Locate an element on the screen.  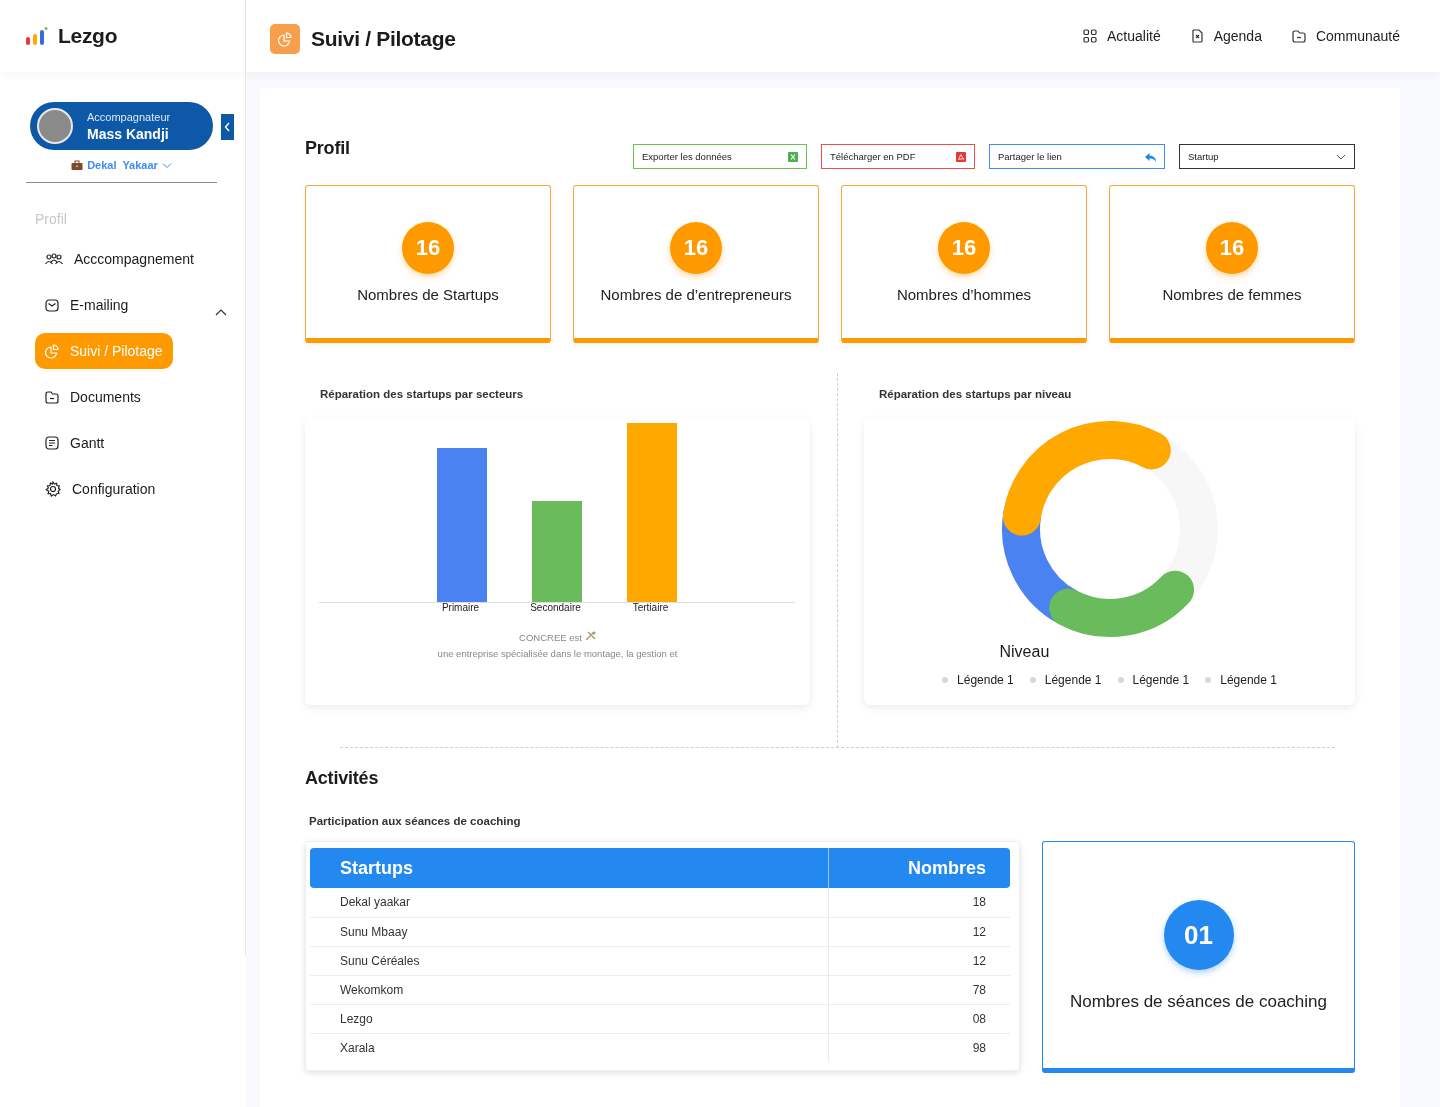
user-role: Accompagnateur is located at coordinates (129, 116).